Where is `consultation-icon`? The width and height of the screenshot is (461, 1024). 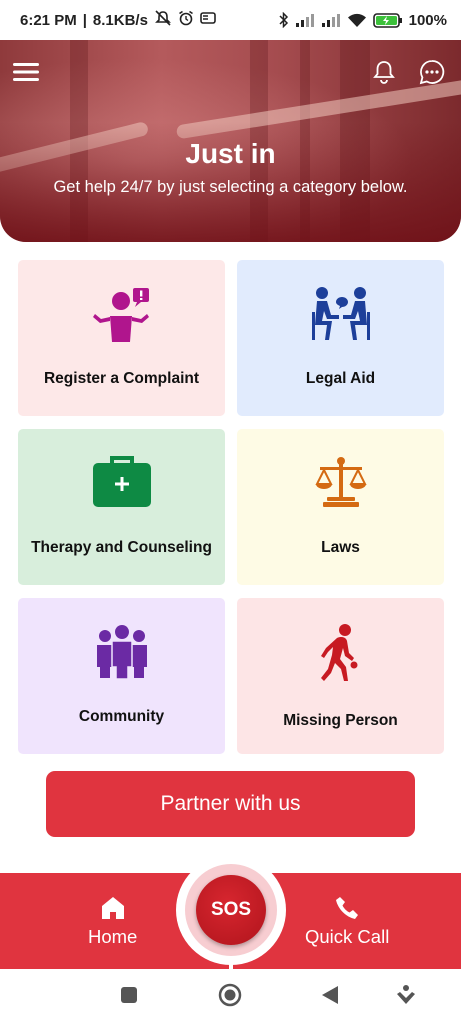
consultation-icon is located at coordinates (340, 316).